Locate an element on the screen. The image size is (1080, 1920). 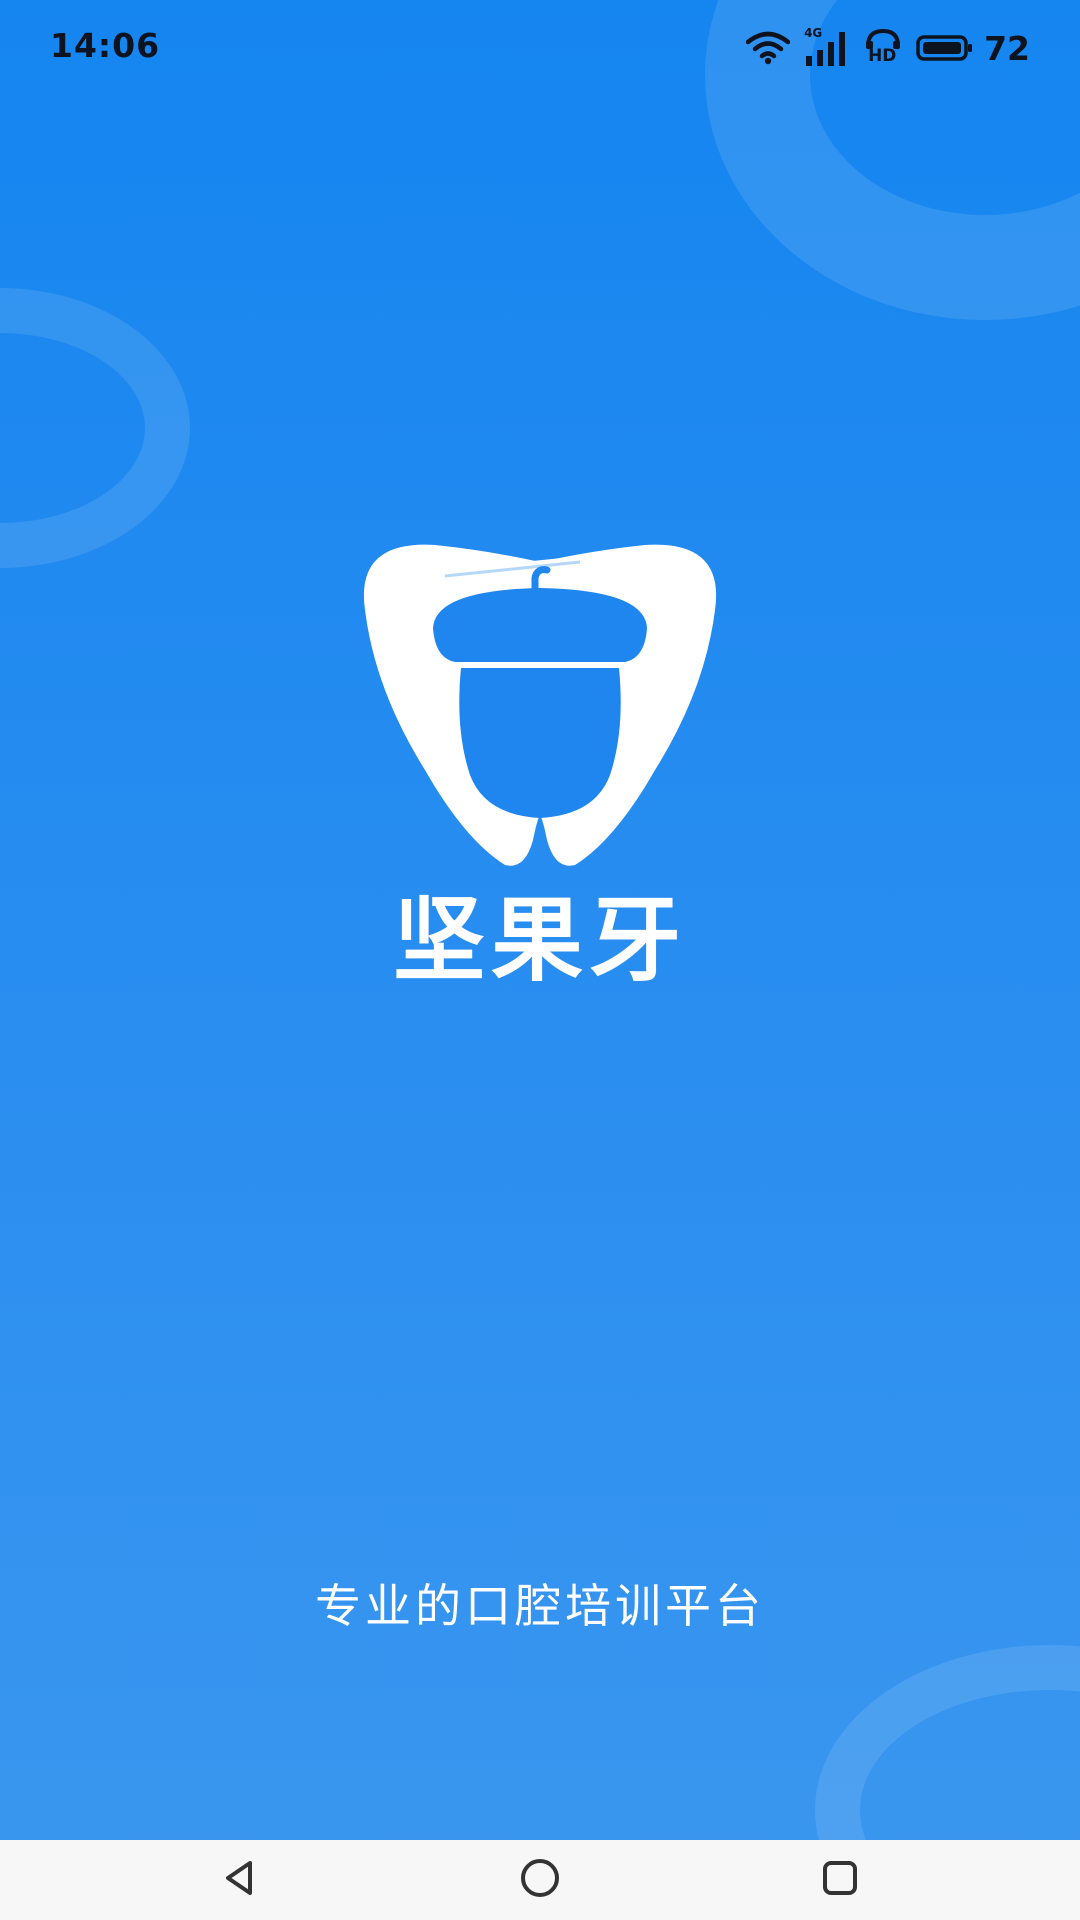
recent-apps-icon is located at coordinates (840, 1880).